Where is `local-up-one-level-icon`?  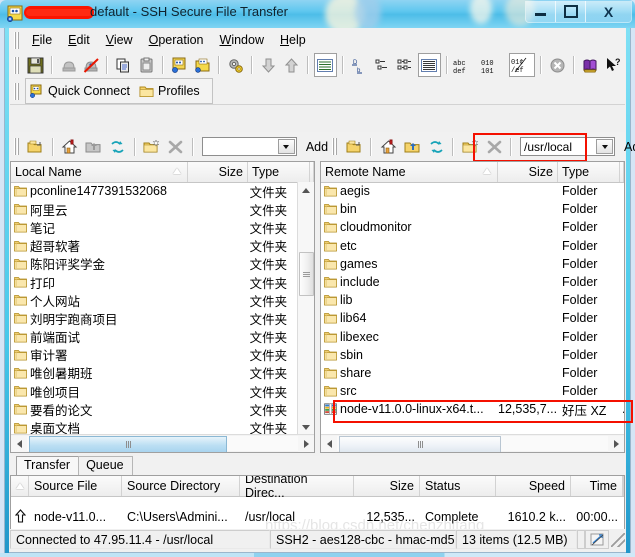
local-up-one-level-icon is located at coordinates (36, 147).